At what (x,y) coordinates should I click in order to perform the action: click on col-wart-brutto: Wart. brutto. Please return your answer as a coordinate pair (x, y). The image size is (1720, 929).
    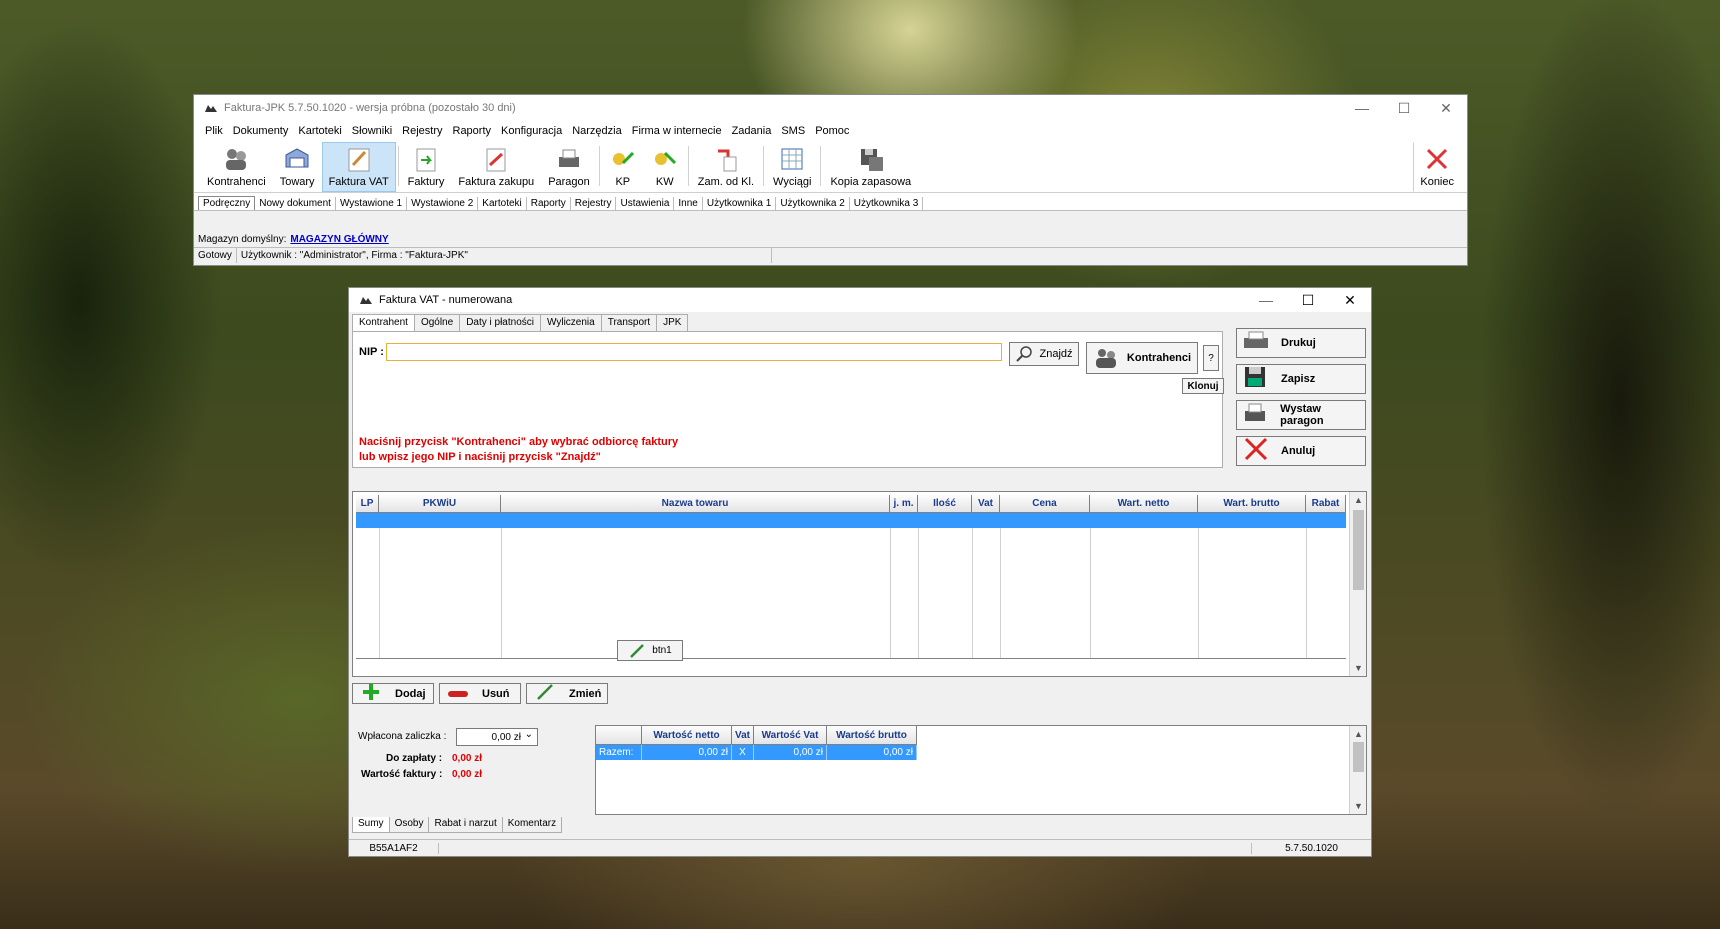
    Looking at the image, I should click on (1252, 503).